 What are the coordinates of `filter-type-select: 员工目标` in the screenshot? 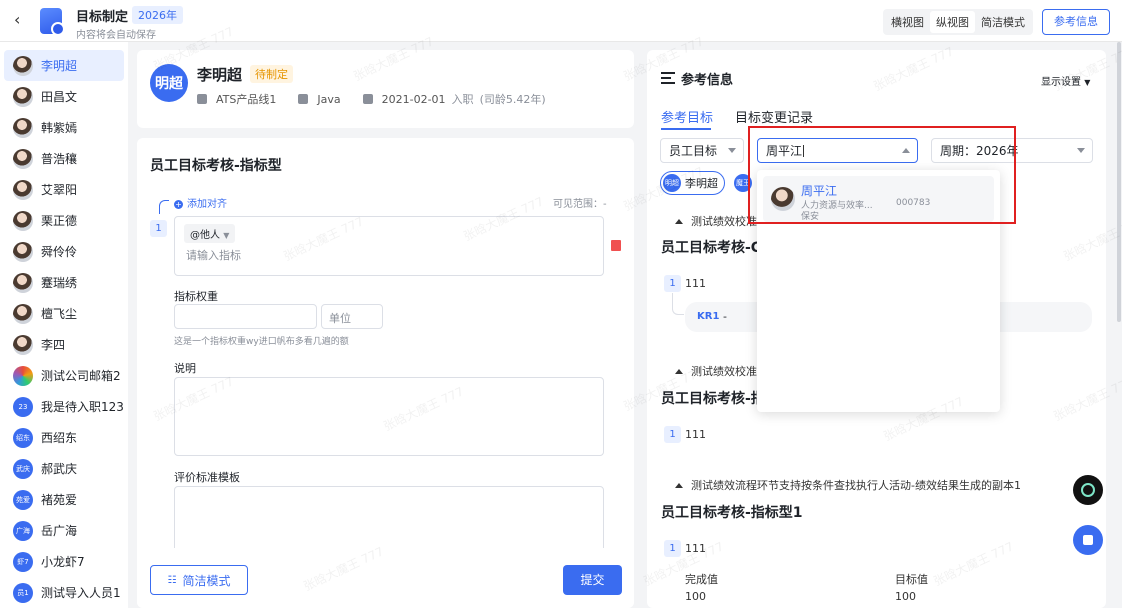 It's located at (702, 150).